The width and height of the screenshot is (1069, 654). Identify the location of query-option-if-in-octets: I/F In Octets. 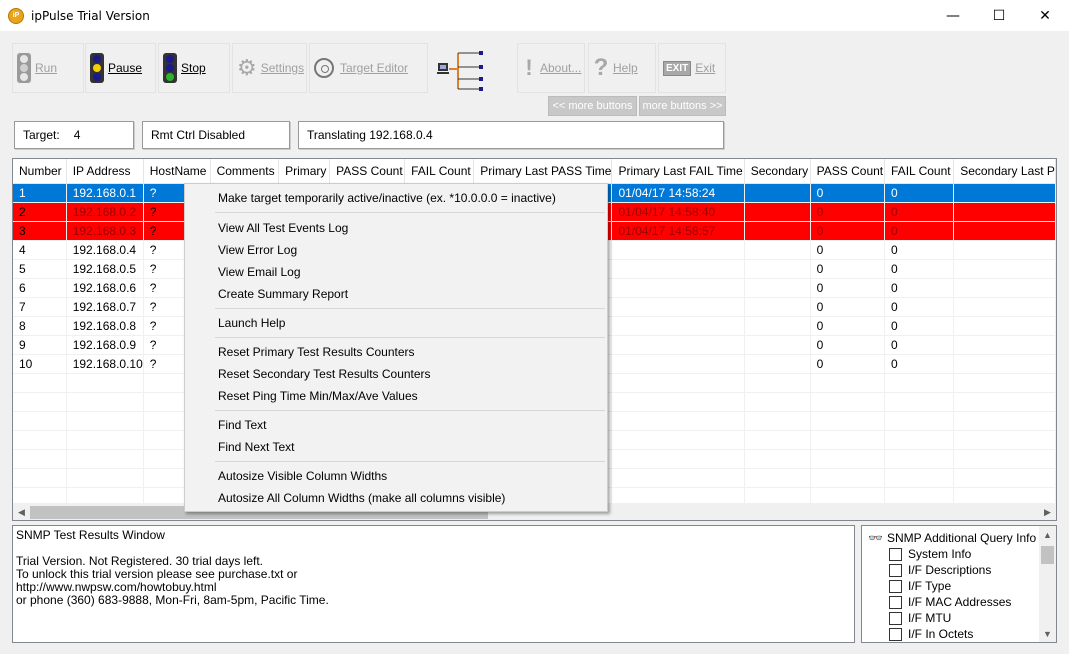
(931, 634).